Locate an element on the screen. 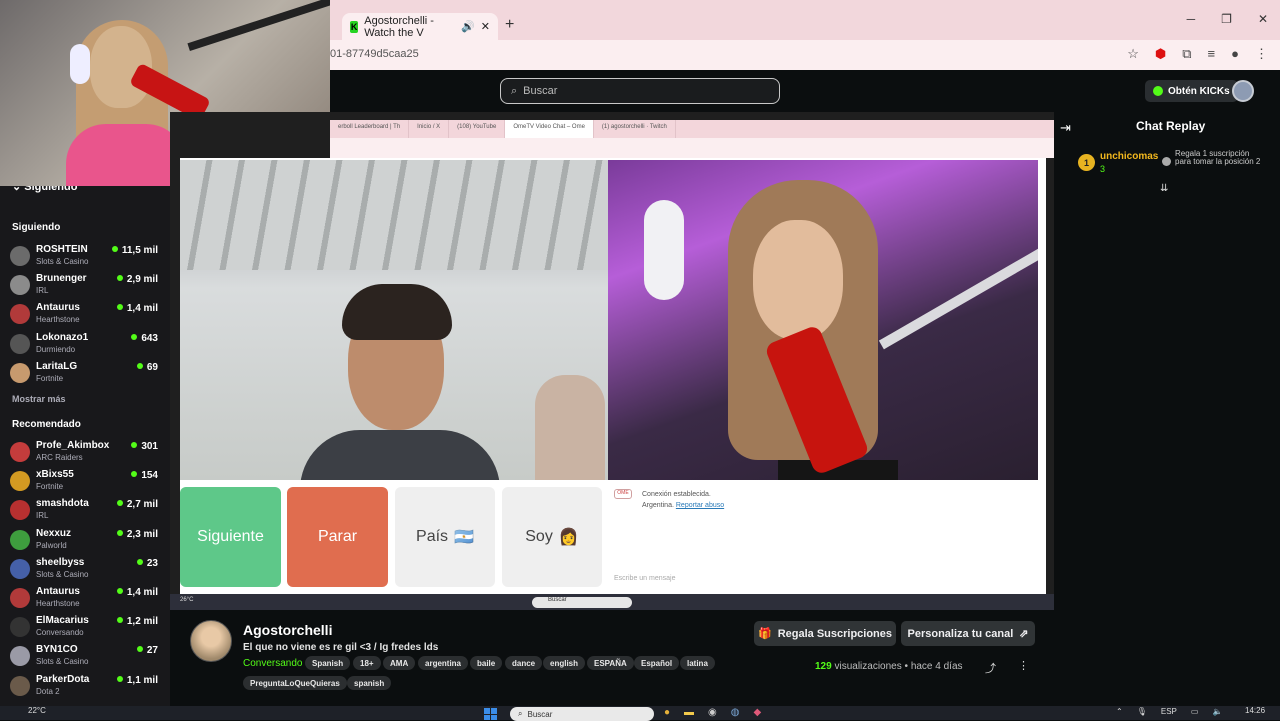 The height and width of the screenshot is (721, 1280). mic-icon: 🎙 is located at coordinates (1142, 711).